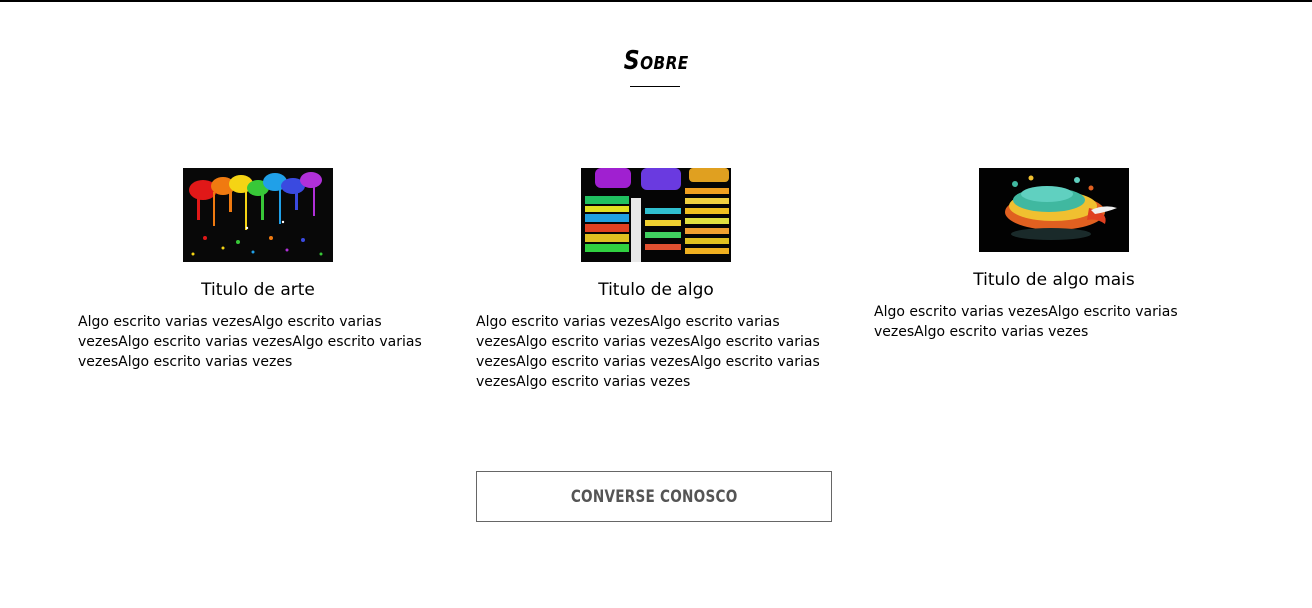  Describe the element at coordinates (656, 1) in the screenshot. I see `top-border-line` at that location.